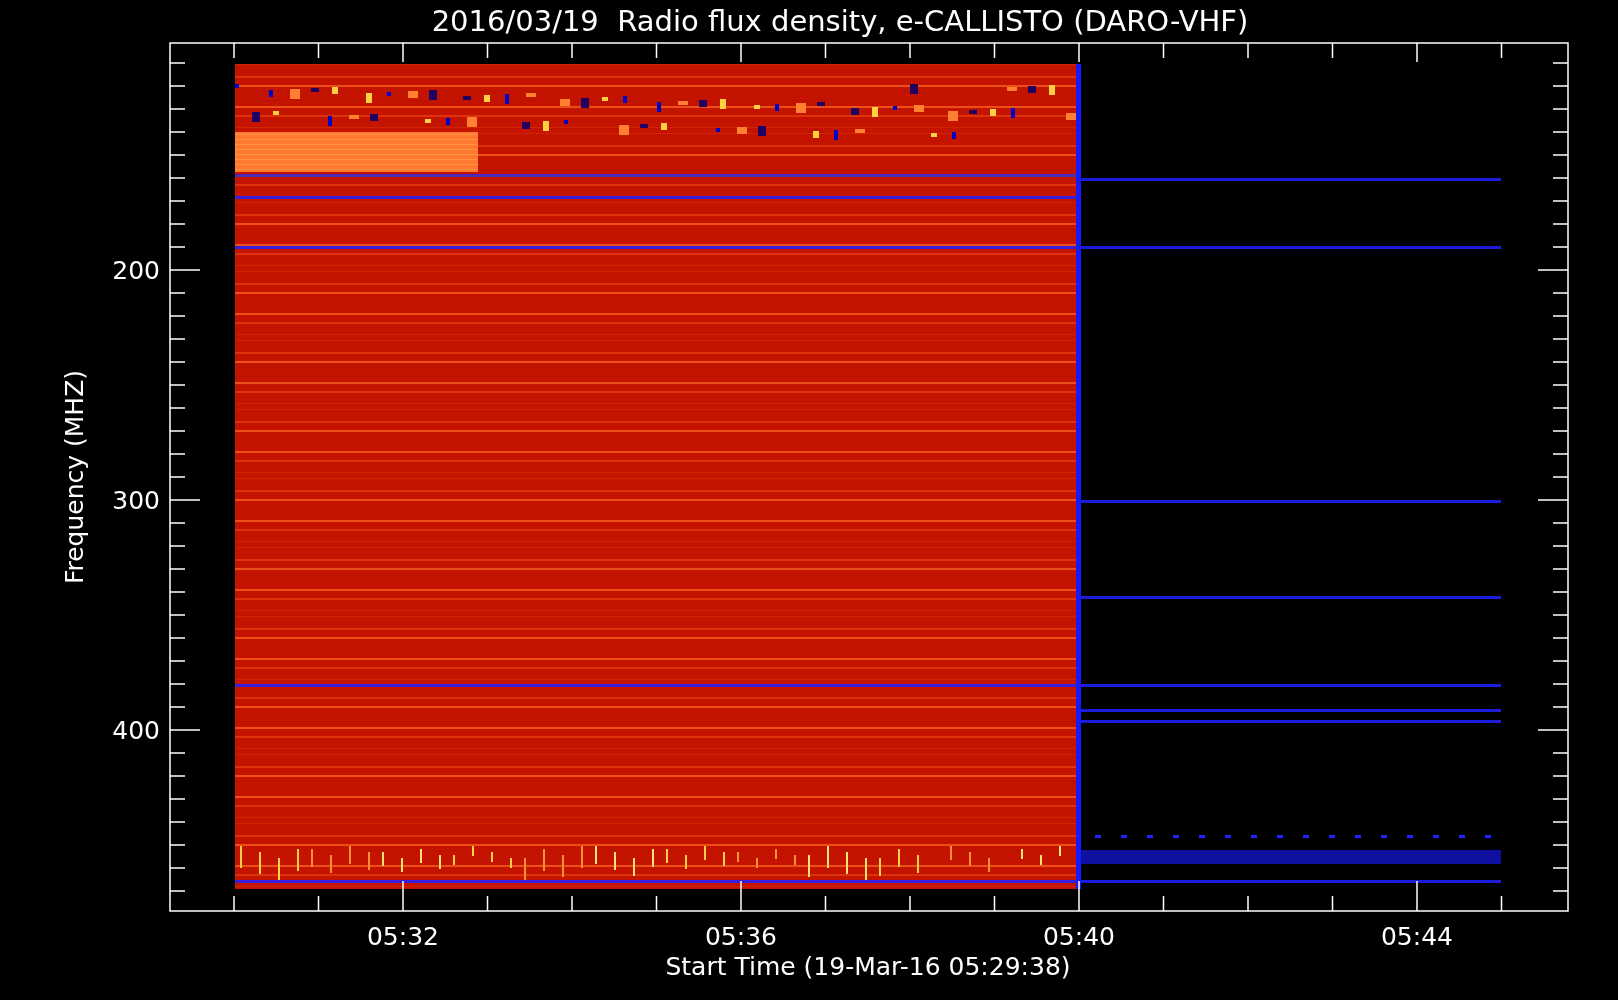 The width and height of the screenshot is (1618, 1000). I want to click on x-tick-label: 05:36, so click(741, 936).